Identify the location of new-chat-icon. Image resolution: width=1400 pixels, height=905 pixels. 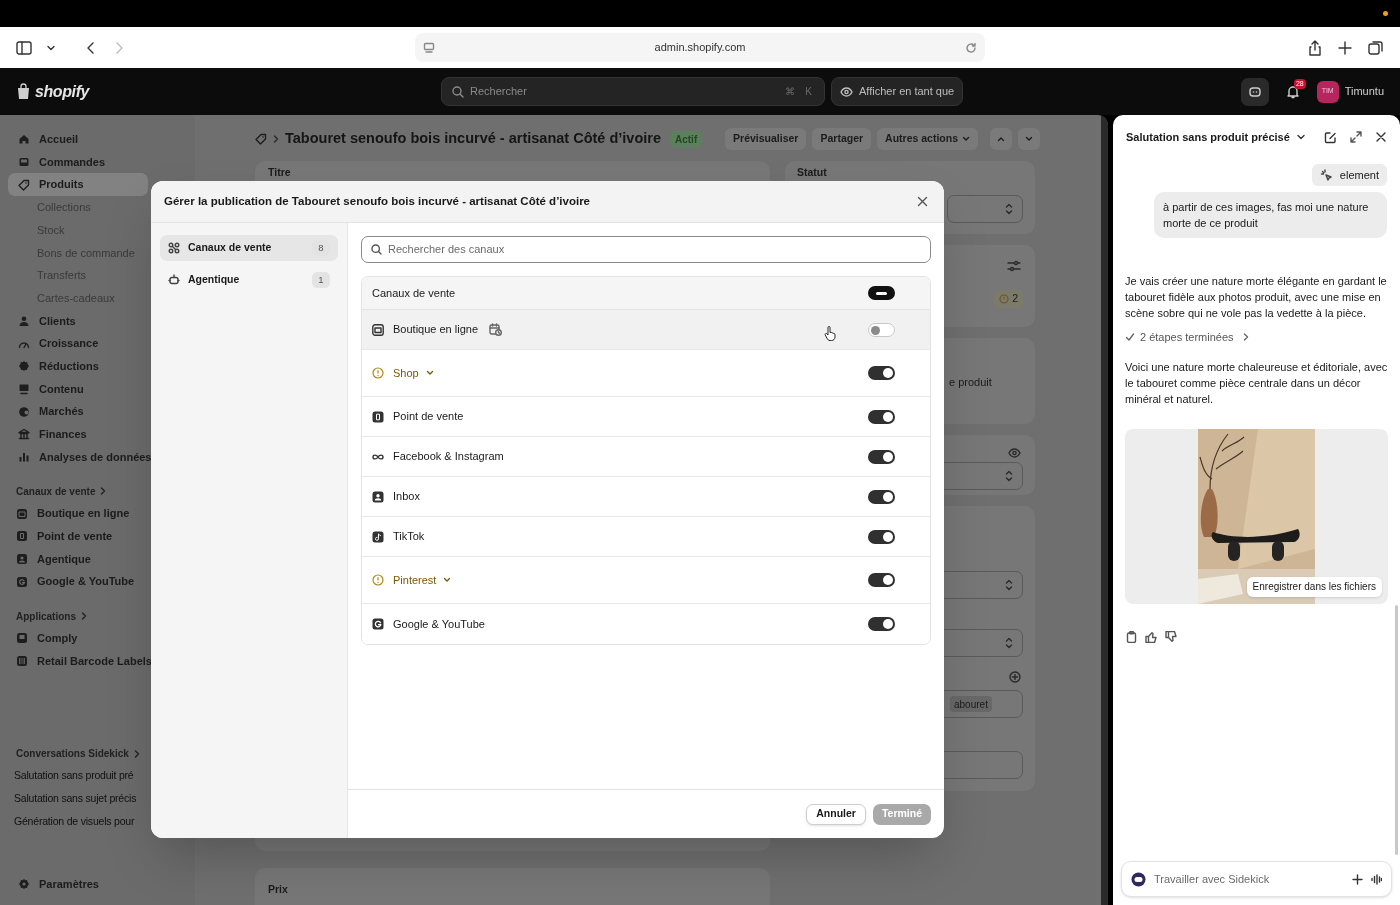
(1330, 137).